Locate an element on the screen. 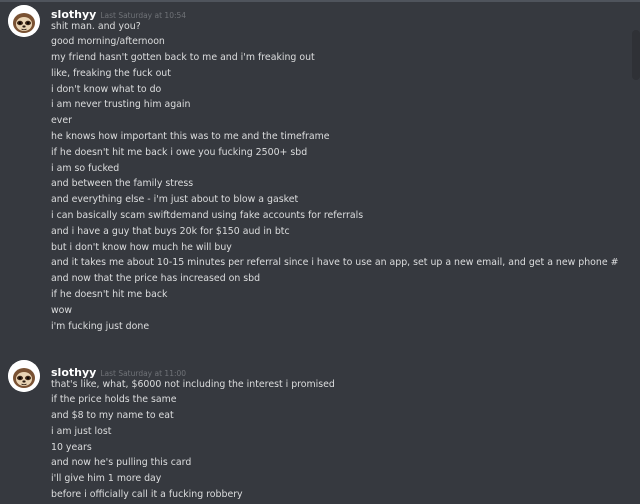 This screenshot has height=504, width=640. message-line: if he doesn't hit me back is located at coordinates (109, 295).